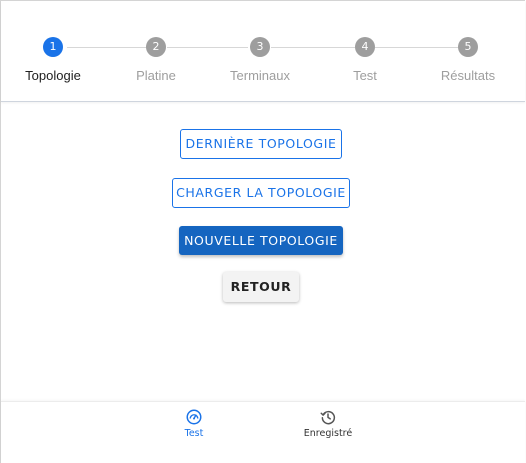  I want to click on last-topology-button: DERNIÈRE TOPOLOGIE, so click(261, 144).